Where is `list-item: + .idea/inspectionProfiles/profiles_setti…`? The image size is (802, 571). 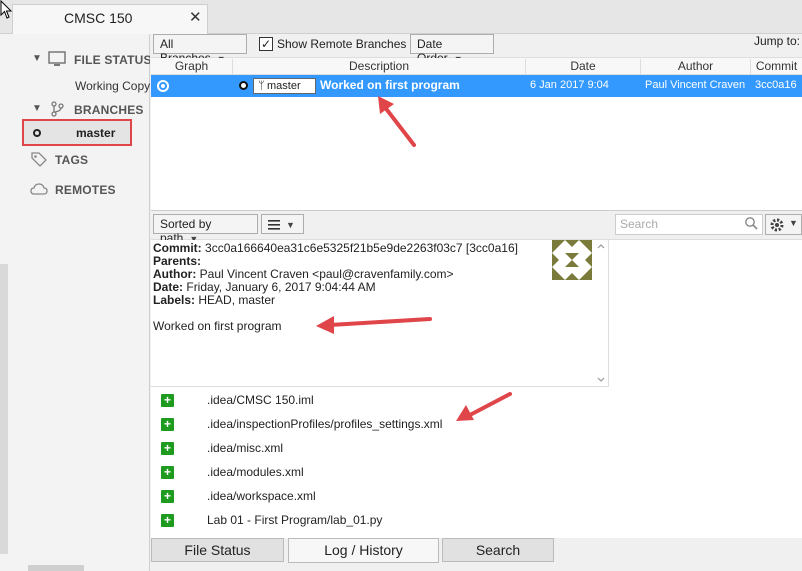 list-item: + .idea/inspectionProfiles/profiles_setti… is located at coordinates (380, 425).